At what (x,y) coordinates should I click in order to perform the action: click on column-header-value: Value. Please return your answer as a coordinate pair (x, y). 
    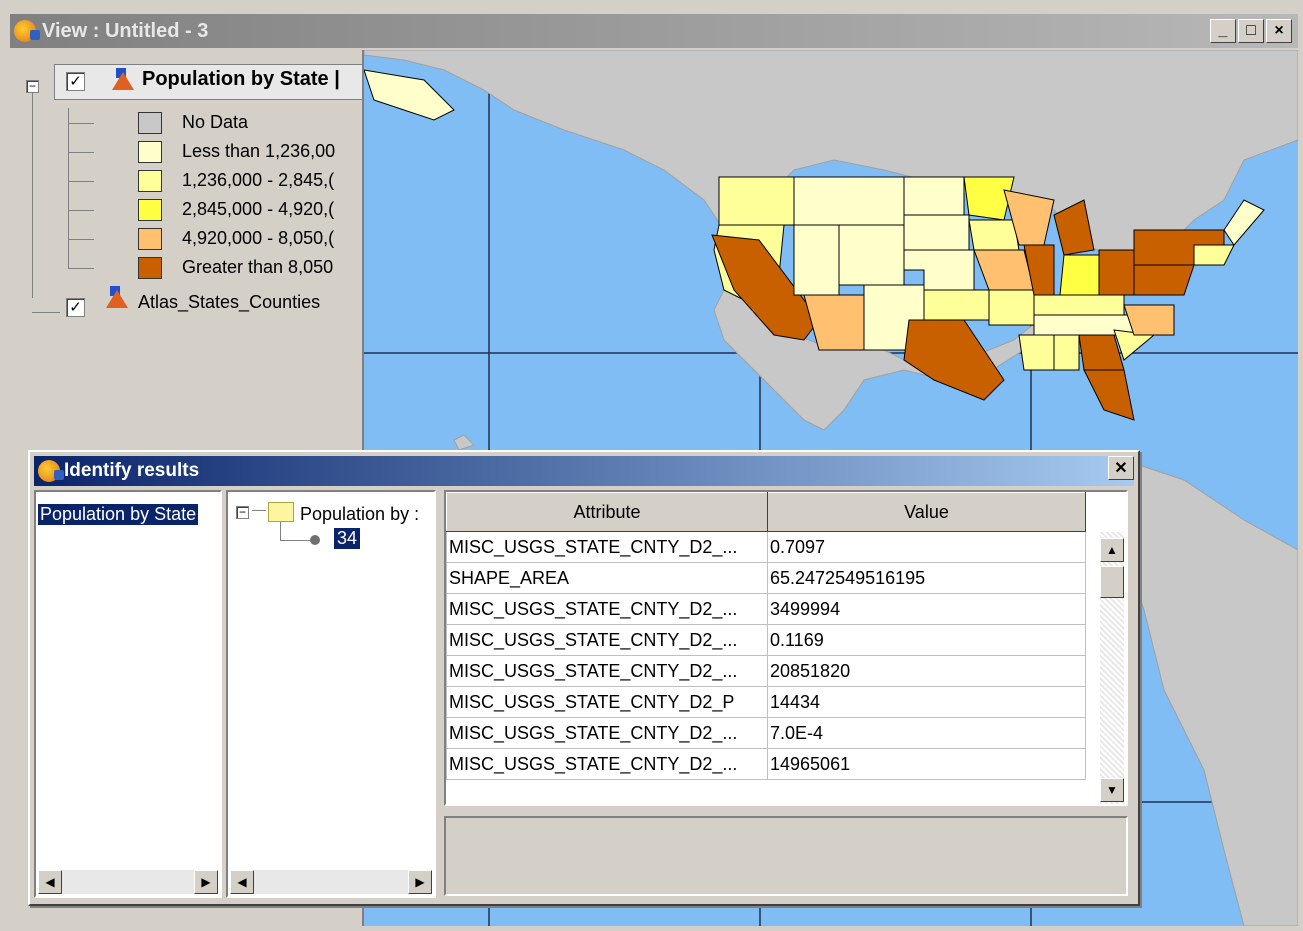
    Looking at the image, I should click on (926, 512).